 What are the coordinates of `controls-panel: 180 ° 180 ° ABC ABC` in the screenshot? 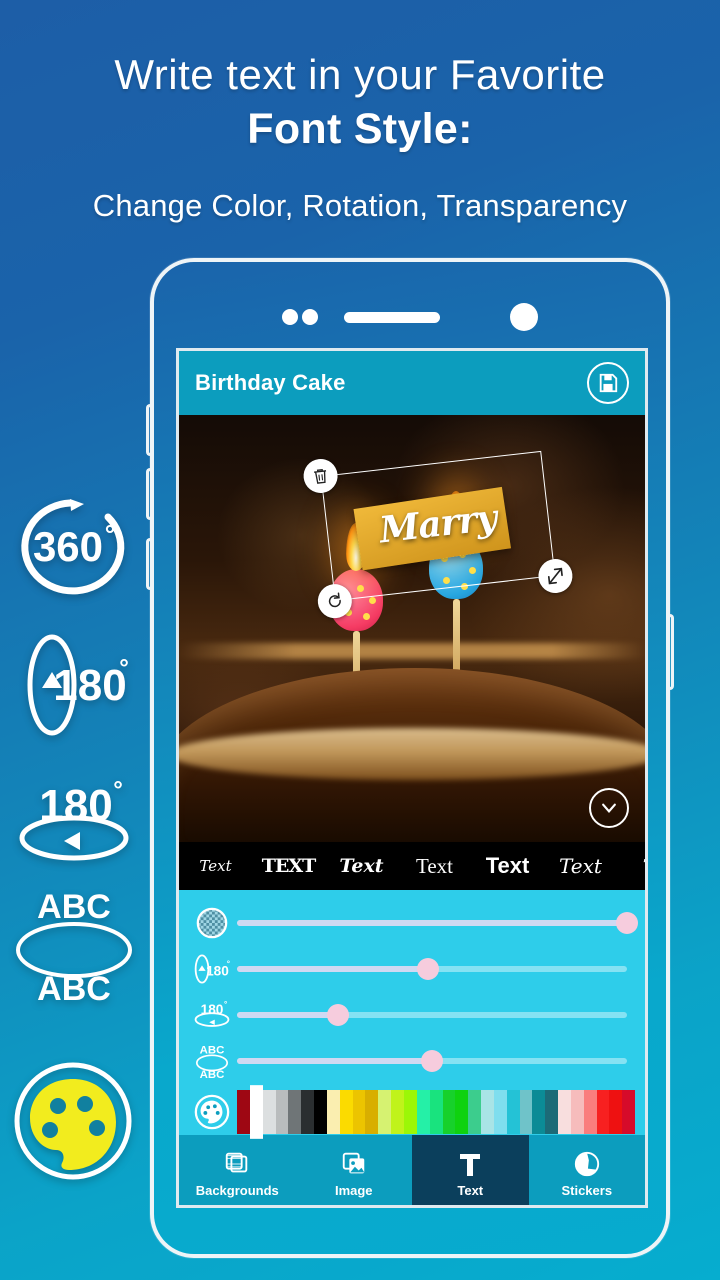 It's located at (412, 1014).